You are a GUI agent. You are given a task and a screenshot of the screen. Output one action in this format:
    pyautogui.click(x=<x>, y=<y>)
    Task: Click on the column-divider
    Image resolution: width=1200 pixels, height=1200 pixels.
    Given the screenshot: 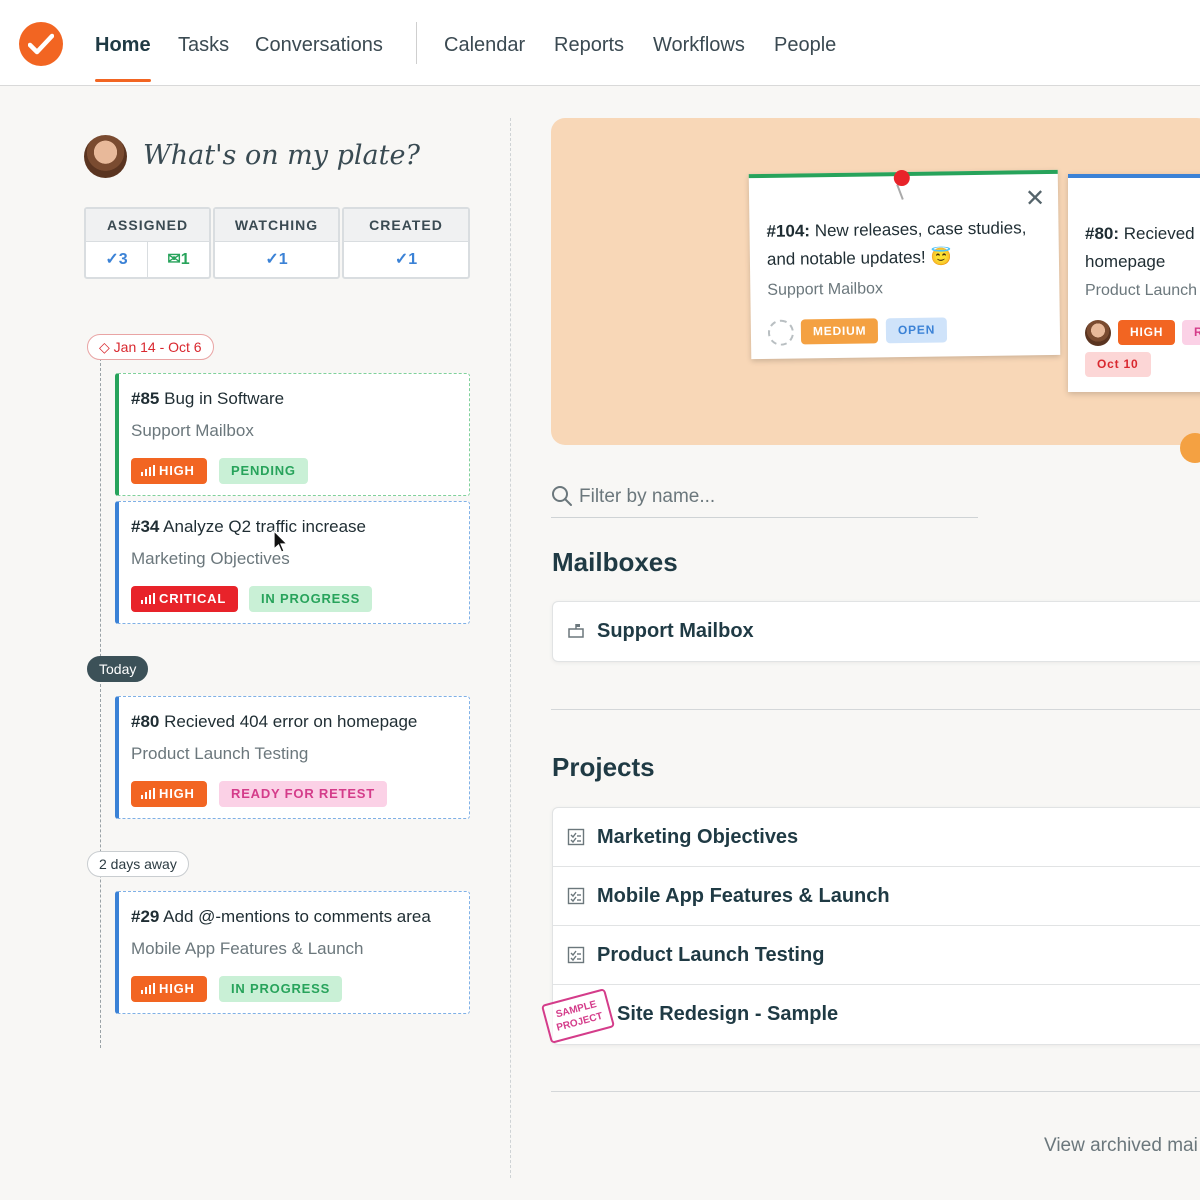 What is the action you would take?
    pyautogui.click(x=510, y=648)
    